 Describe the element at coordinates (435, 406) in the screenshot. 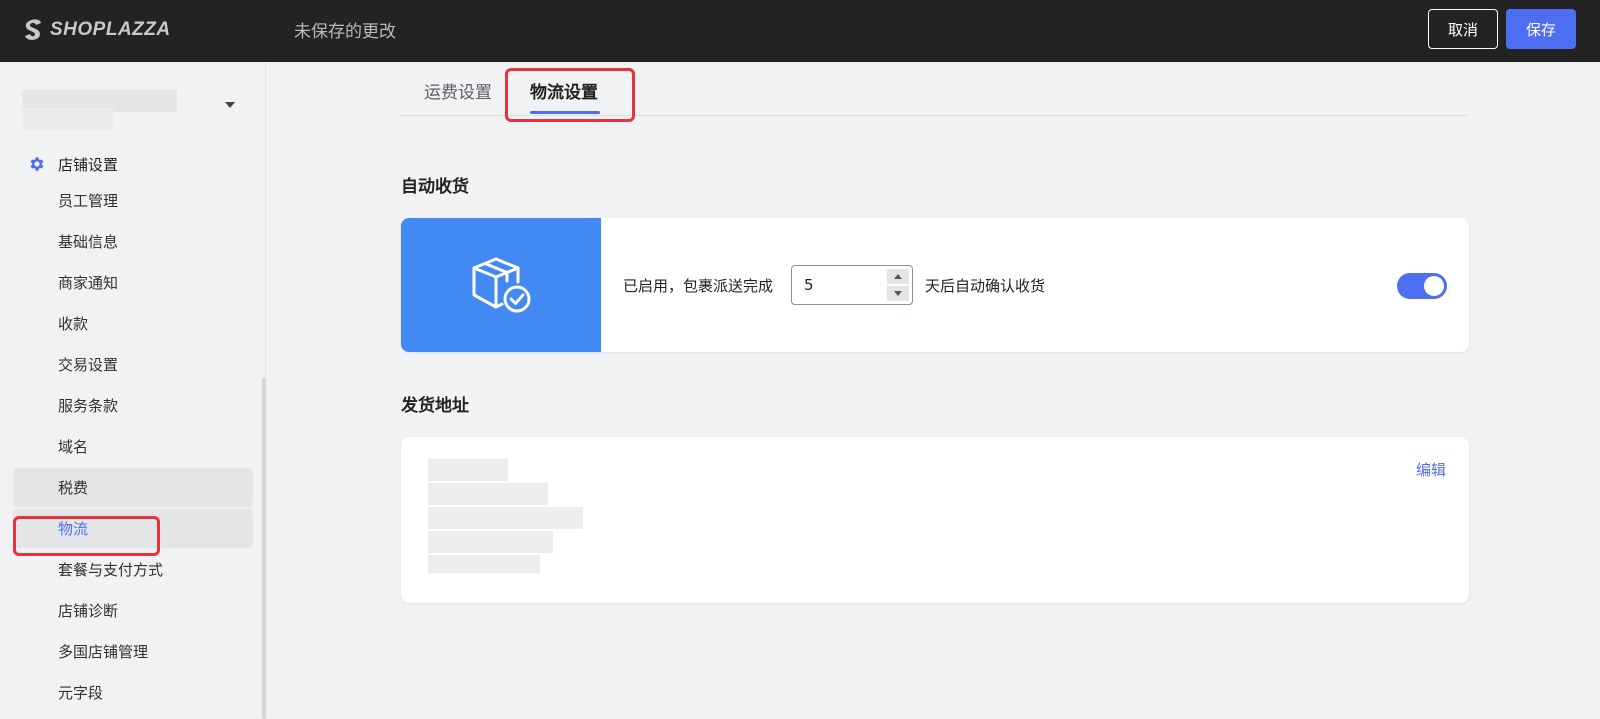

I see `shipping-address-title: 发货地址` at that location.